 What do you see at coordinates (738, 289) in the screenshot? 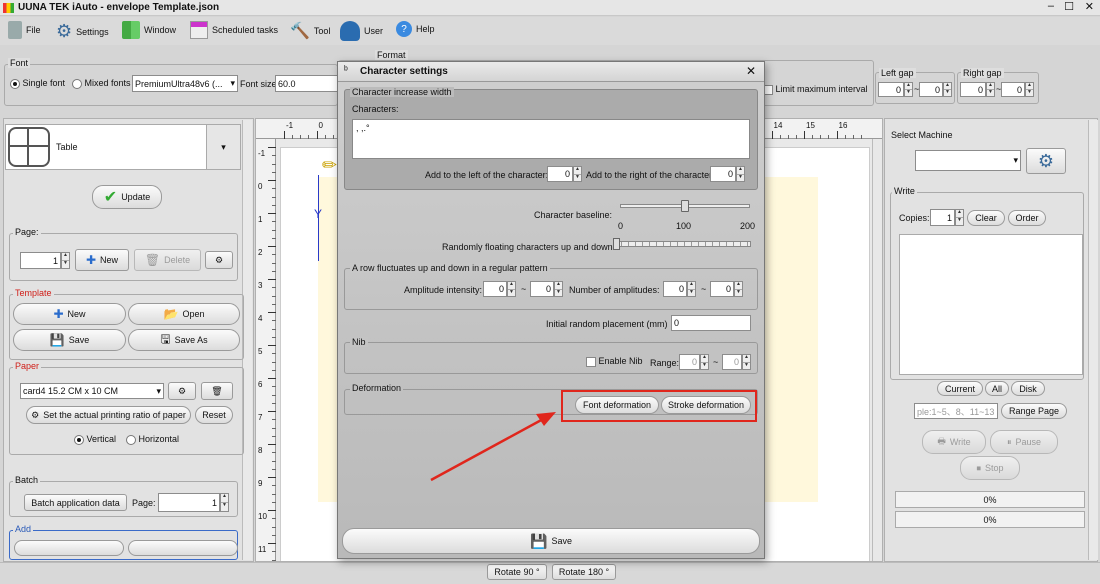
I see `num-amplitudes-max-stepper: ▲ ▼` at bounding box center [738, 289].